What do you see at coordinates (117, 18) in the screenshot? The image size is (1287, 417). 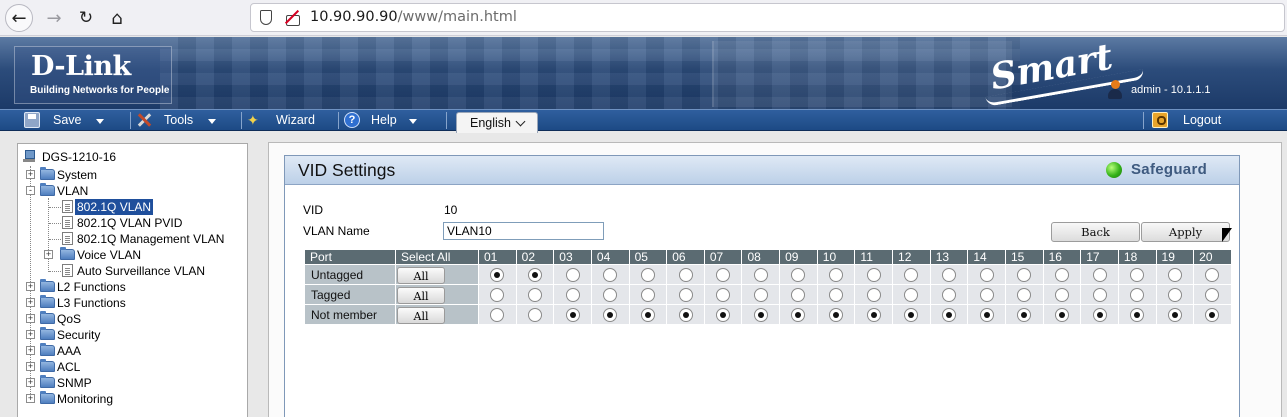 I see `home-icon: ⌂` at bounding box center [117, 18].